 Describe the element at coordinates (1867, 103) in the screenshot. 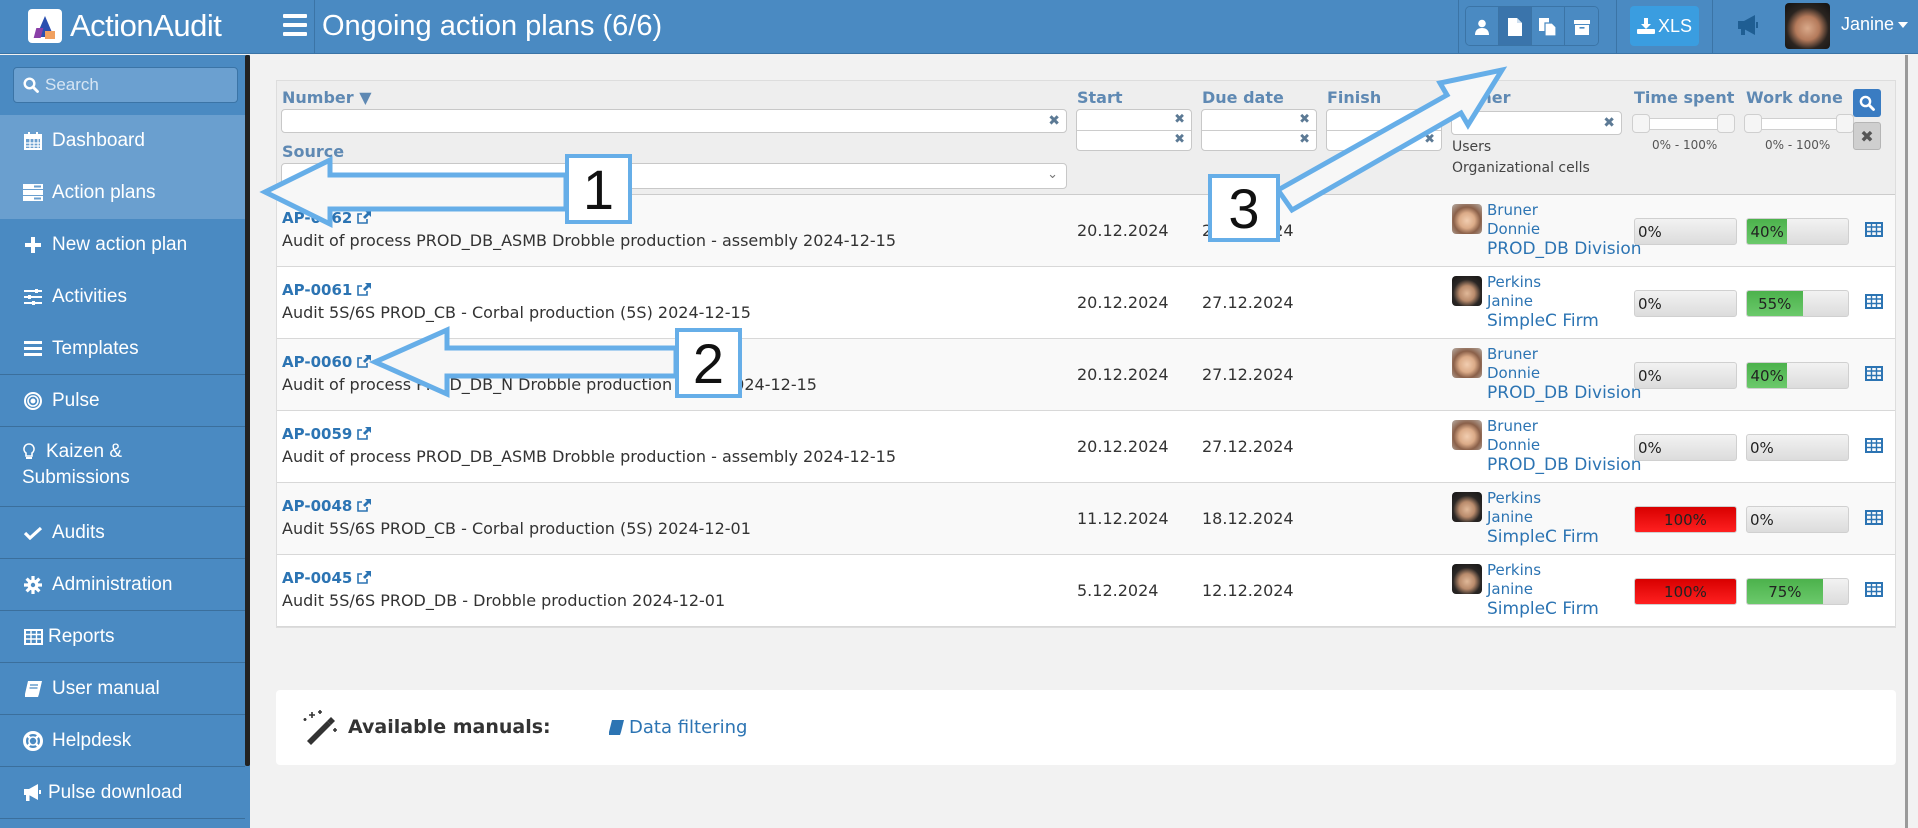

I see `apply-filter-button` at that location.